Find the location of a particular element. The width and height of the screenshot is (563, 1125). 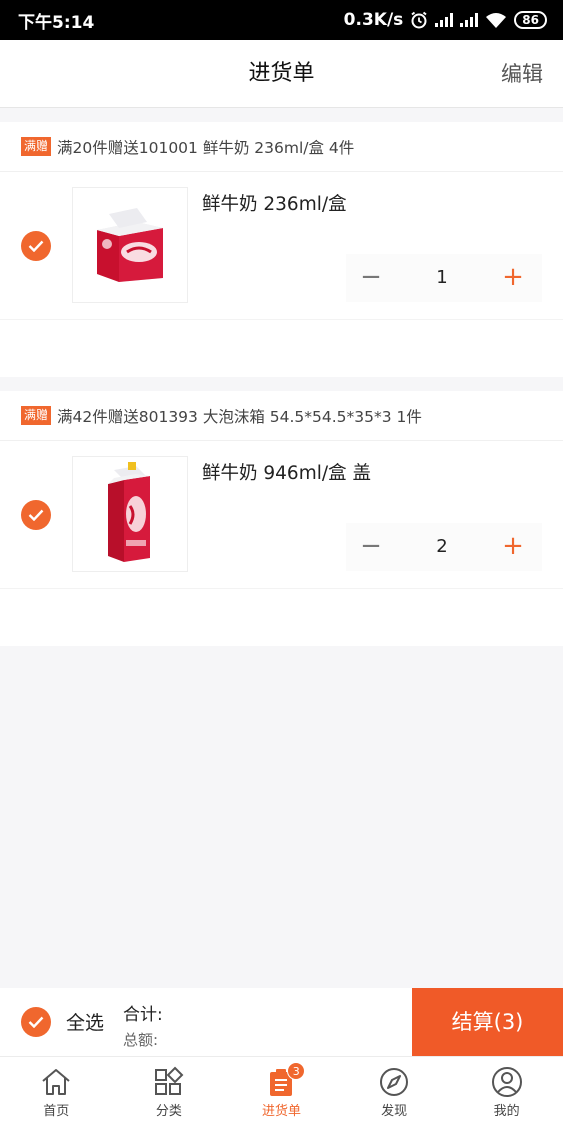

network-speed: 0.3K/s is located at coordinates (373, 20).